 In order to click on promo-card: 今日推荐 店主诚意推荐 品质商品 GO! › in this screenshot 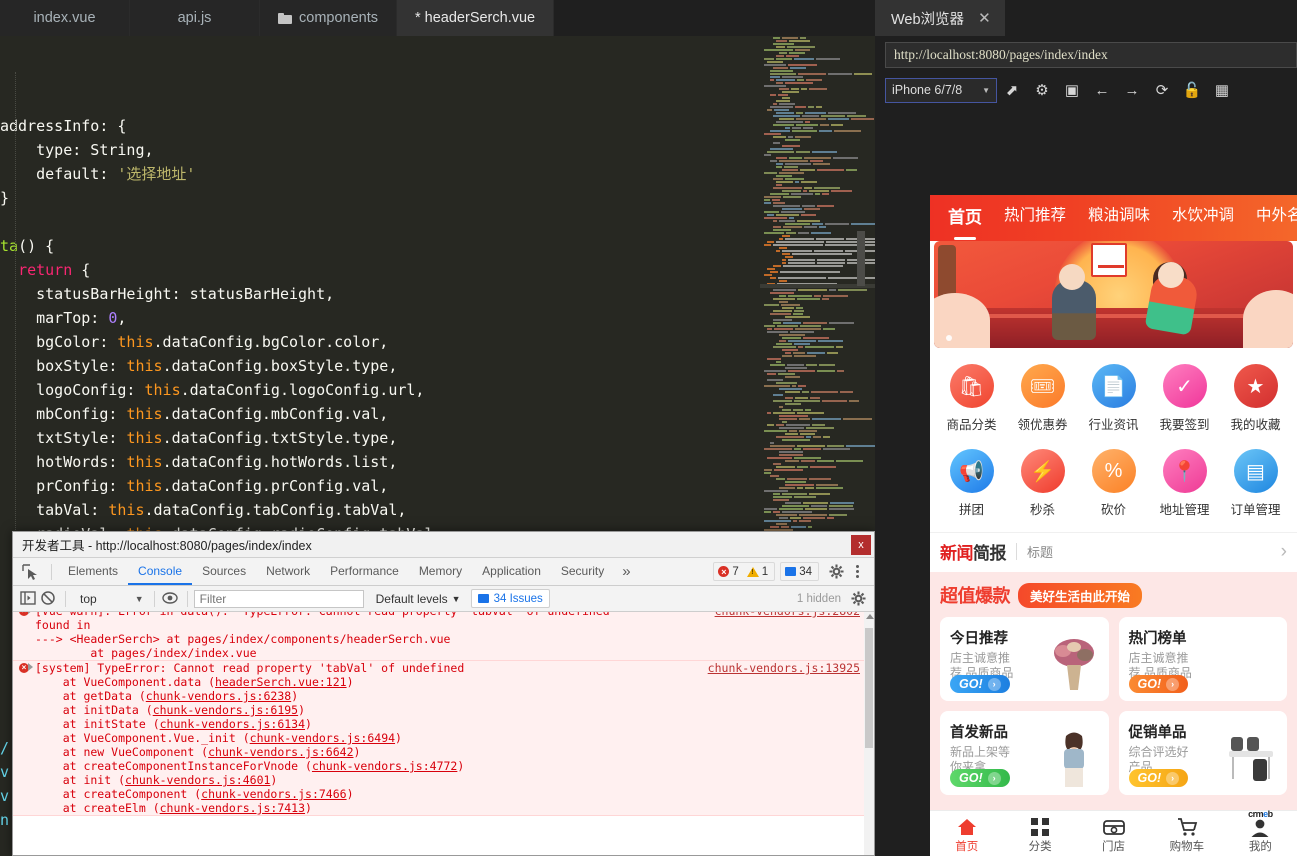, I will do `click(1024, 659)`.